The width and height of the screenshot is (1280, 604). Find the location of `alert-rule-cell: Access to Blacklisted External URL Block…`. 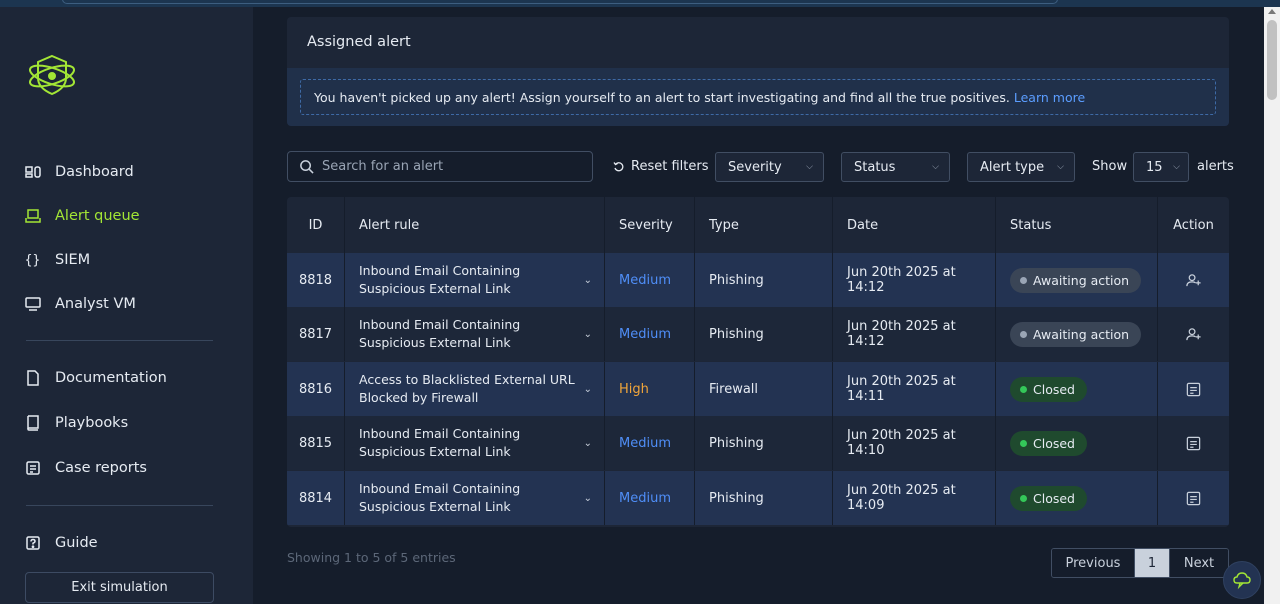

alert-rule-cell: Access to Blacklisted External URL Block… is located at coordinates (475, 389).